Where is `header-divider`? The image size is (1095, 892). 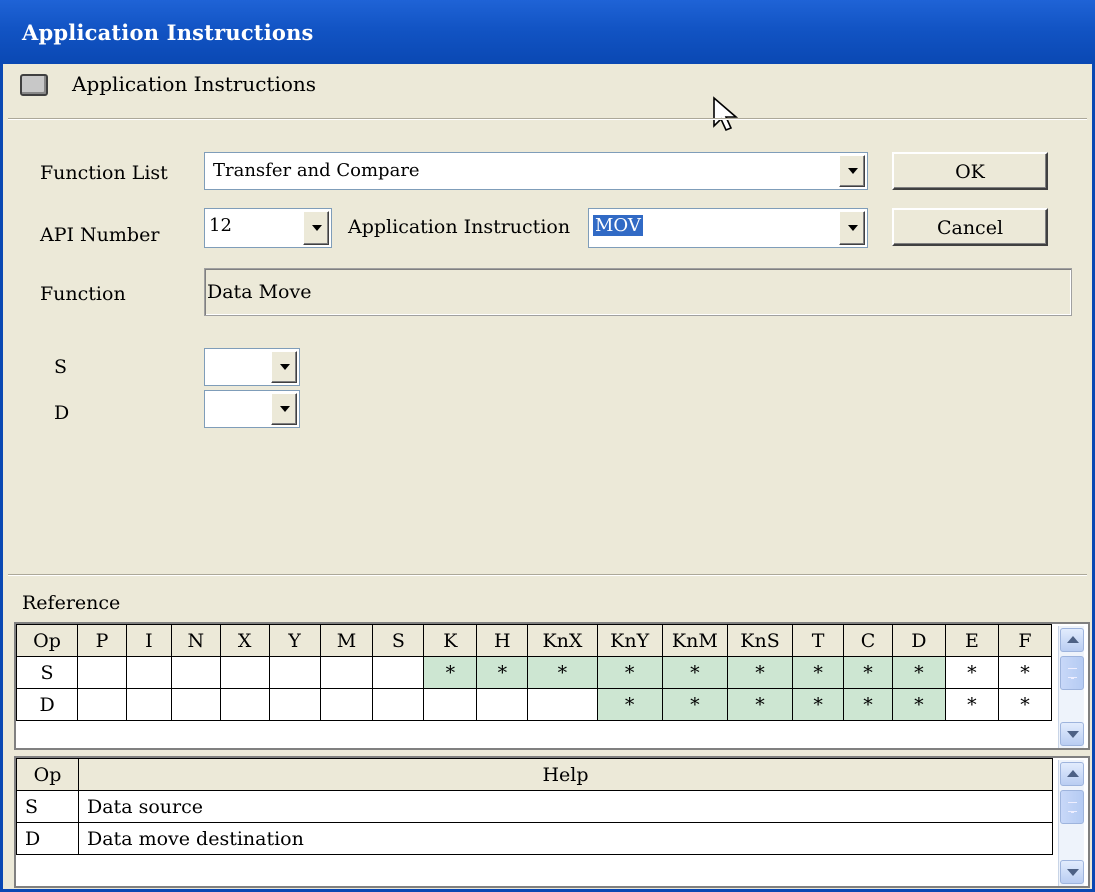
header-divider is located at coordinates (547, 119).